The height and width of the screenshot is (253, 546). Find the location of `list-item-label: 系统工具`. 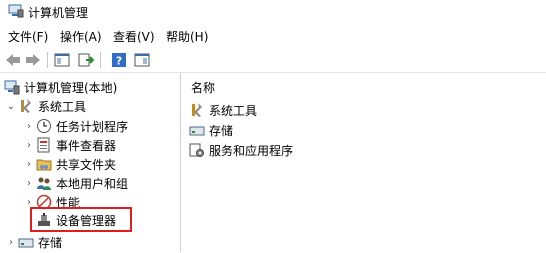

list-item-label: 系统工具 is located at coordinates (233, 110).